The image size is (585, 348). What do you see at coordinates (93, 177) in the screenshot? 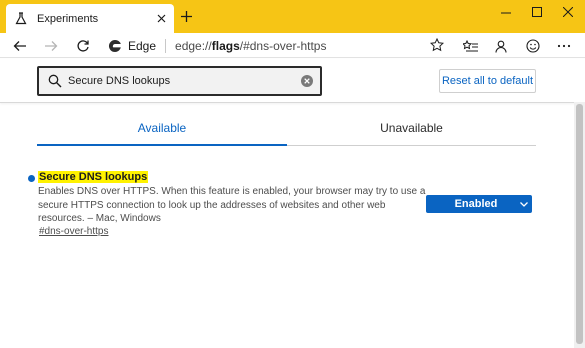
I see `flag-name: Secure DNS lookups` at bounding box center [93, 177].